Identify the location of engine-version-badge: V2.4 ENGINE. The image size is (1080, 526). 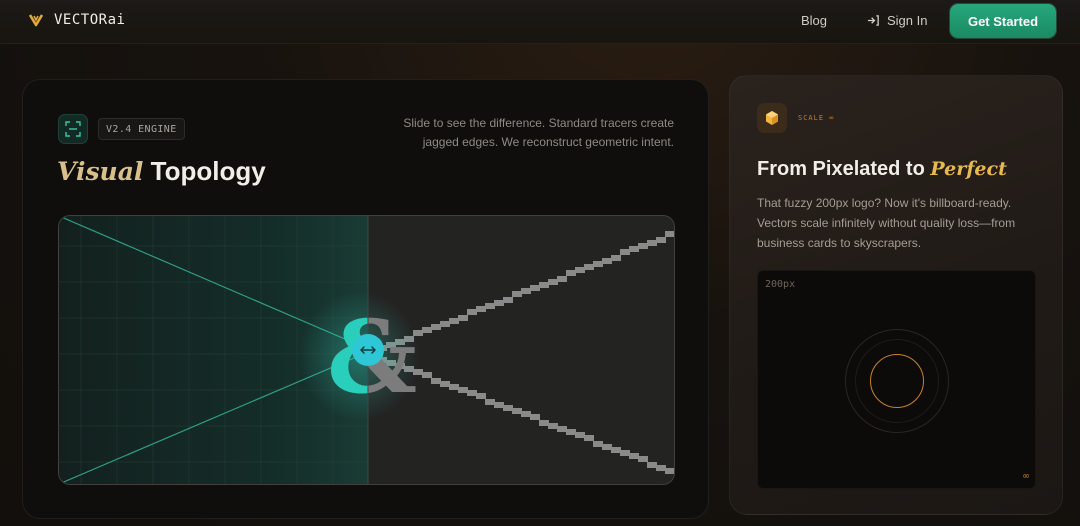
(141, 129).